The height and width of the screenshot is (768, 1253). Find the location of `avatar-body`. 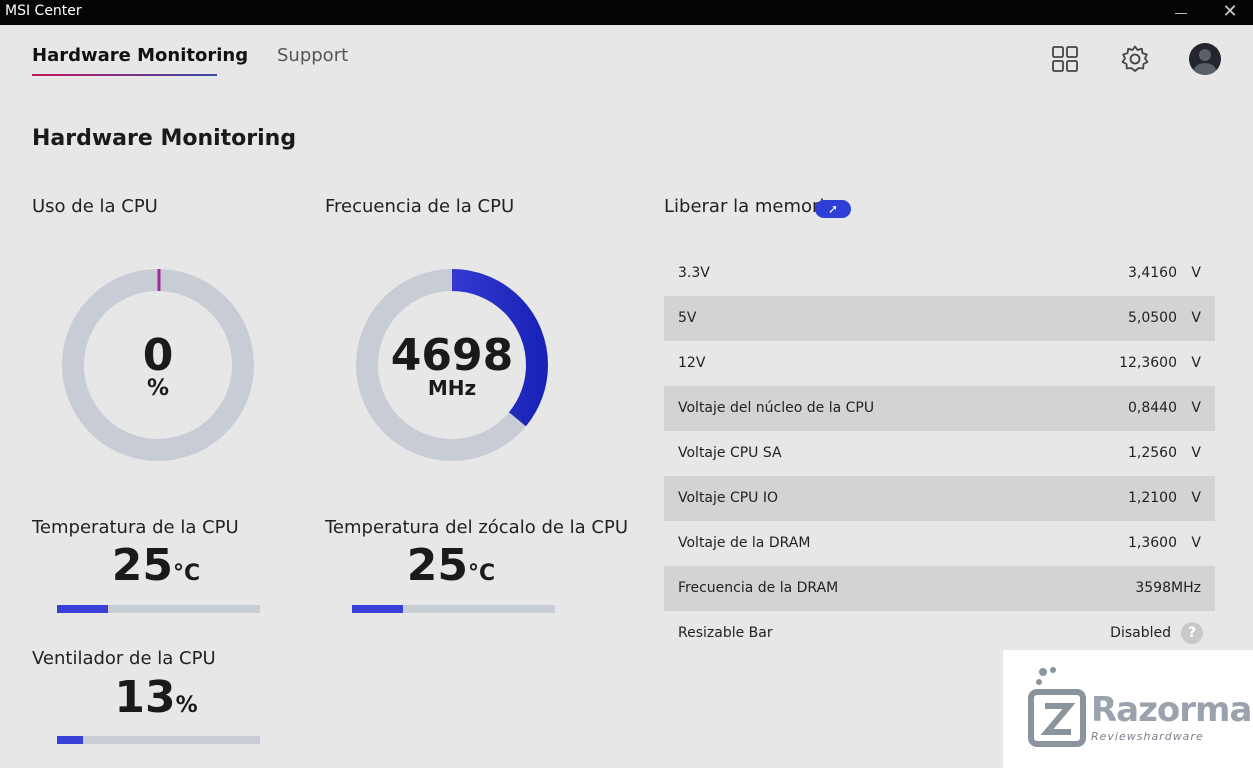

avatar-body is located at coordinates (1205, 69).